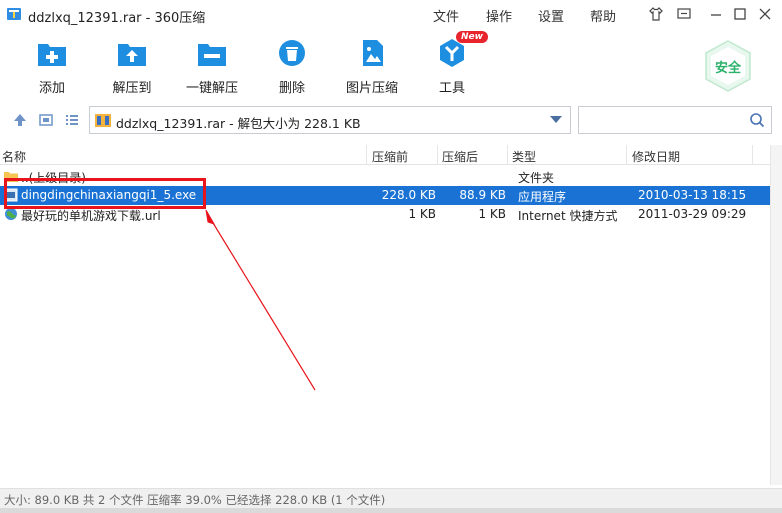 The image size is (782, 513). What do you see at coordinates (391, 510) in the screenshot?
I see `bottom-edge` at bounding box center [391, 510].